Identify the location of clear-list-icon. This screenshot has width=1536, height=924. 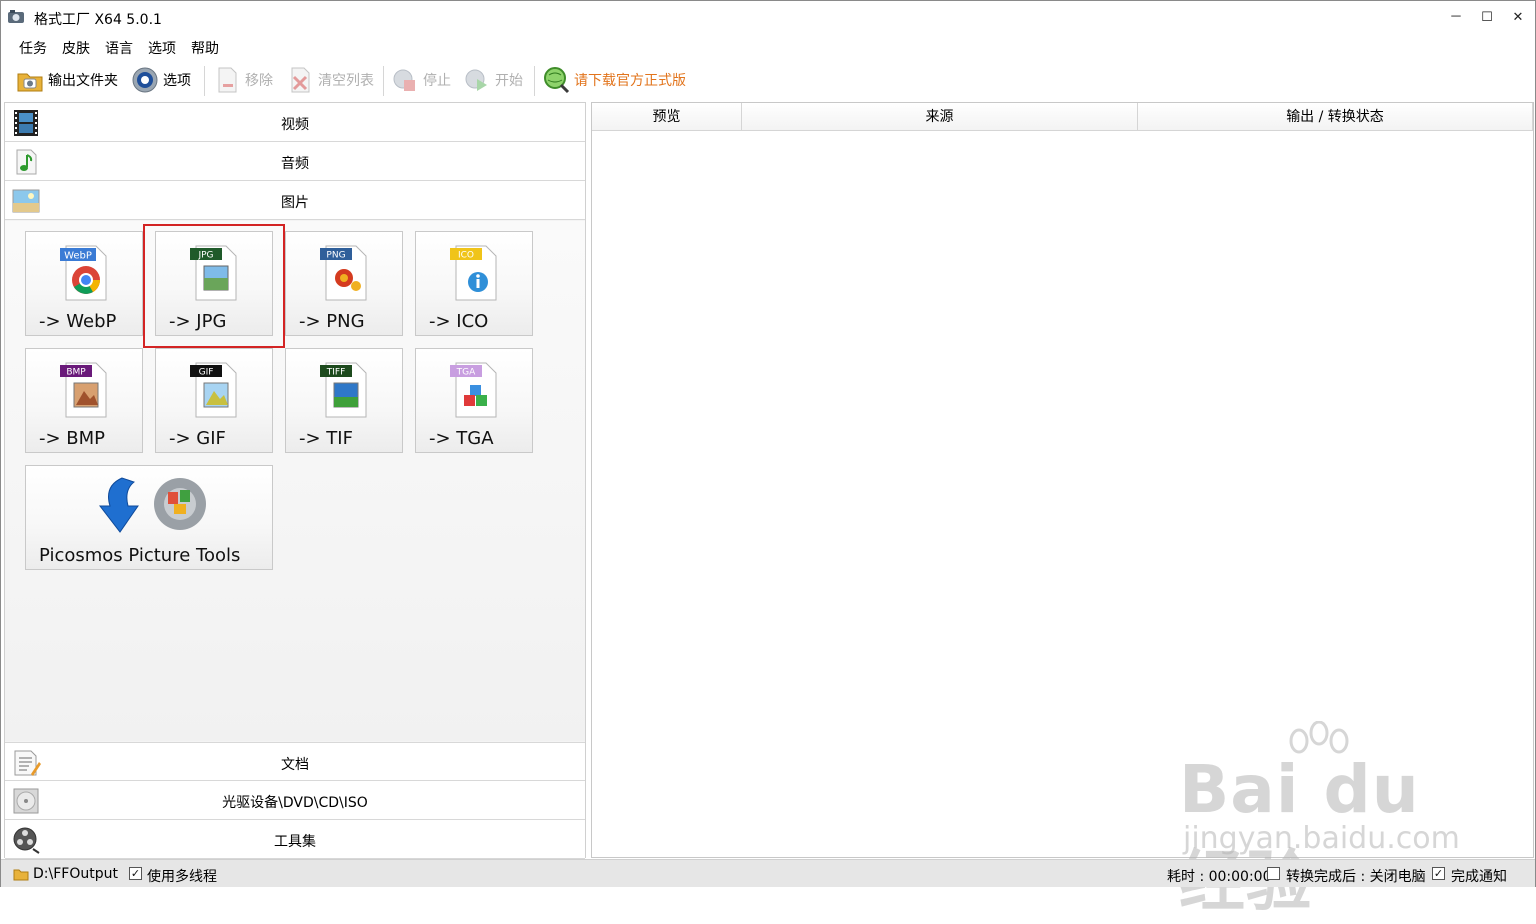
(300, 80).